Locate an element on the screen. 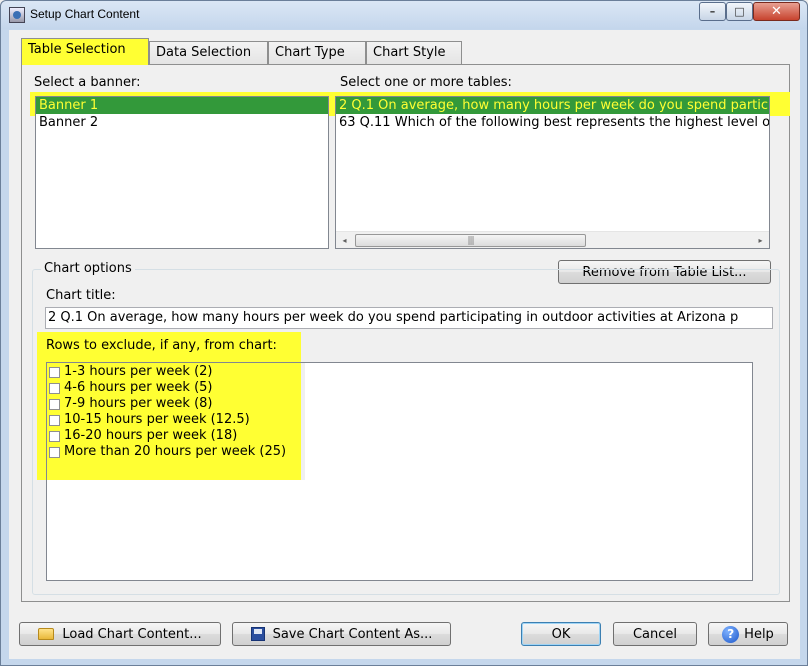 The image size is (808, 666). app-icon is located at coordinates (17, 15).